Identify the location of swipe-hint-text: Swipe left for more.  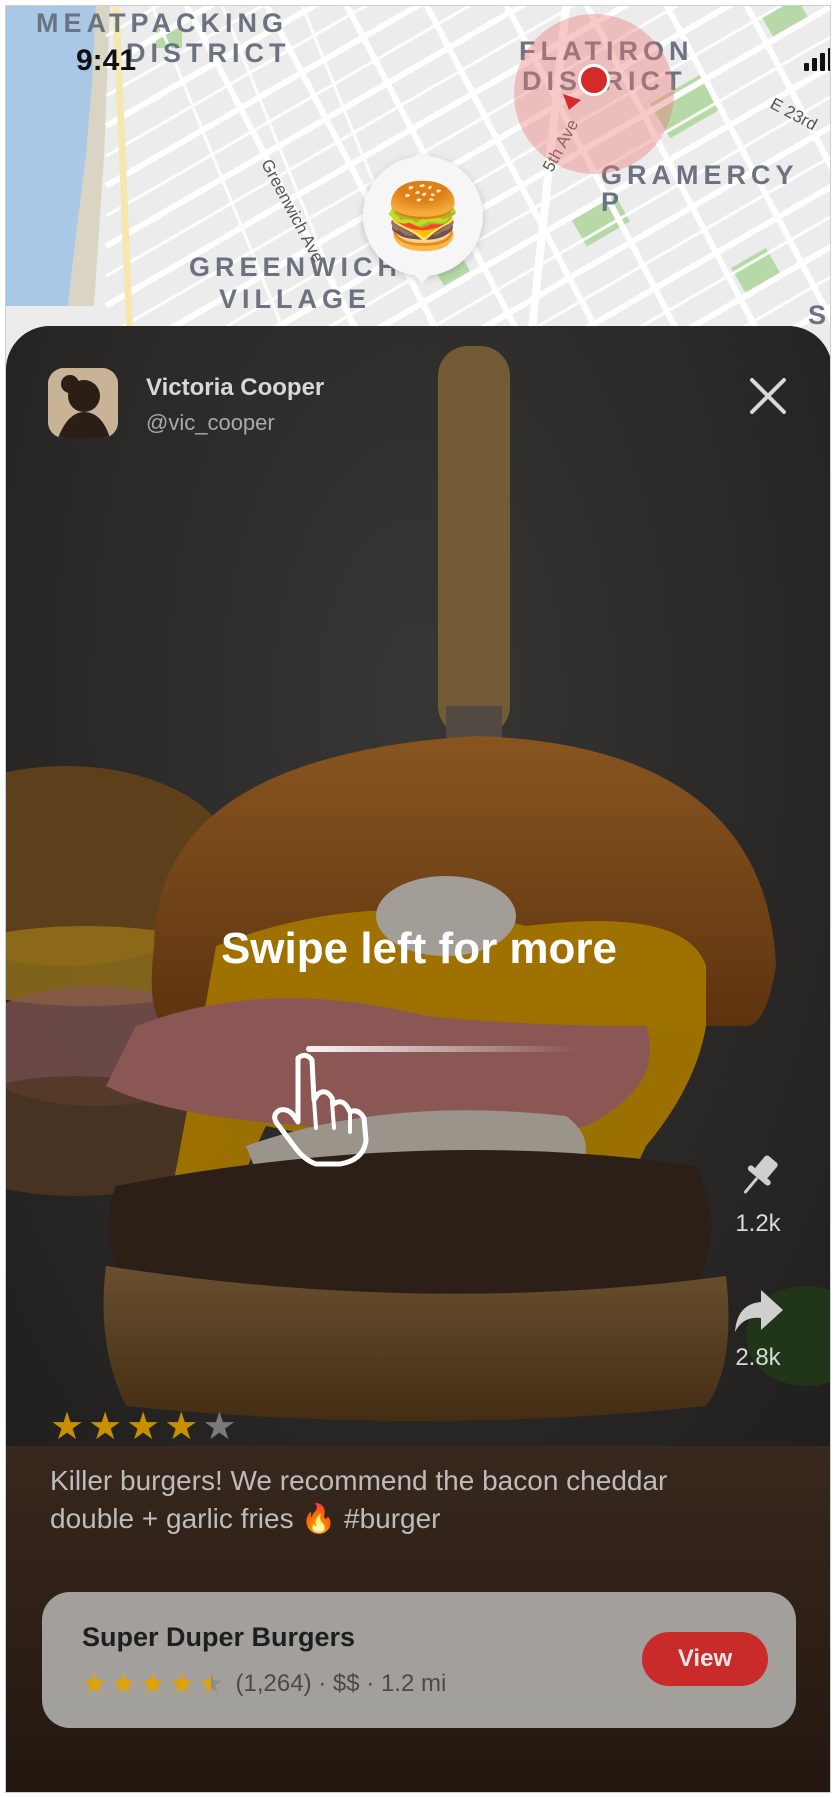
(419, 948).